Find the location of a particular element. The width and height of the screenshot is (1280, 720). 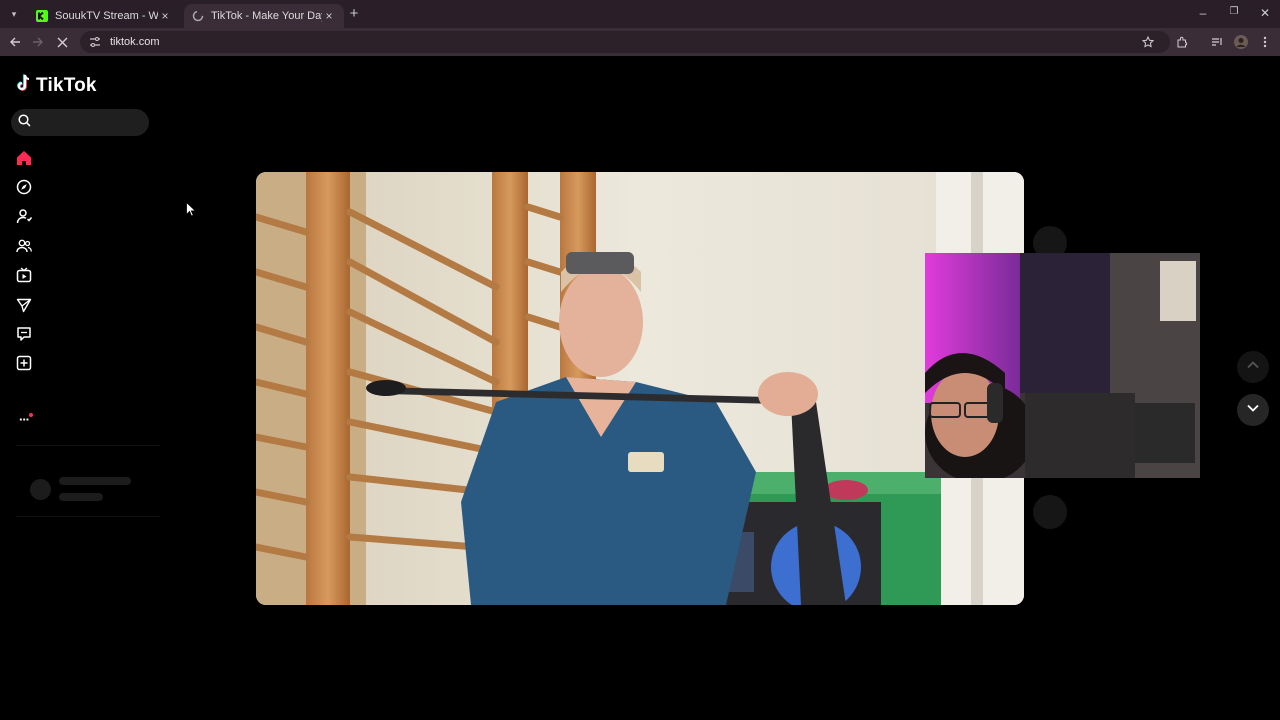

chevron-up-icon is located at coordinates (1253, 367).